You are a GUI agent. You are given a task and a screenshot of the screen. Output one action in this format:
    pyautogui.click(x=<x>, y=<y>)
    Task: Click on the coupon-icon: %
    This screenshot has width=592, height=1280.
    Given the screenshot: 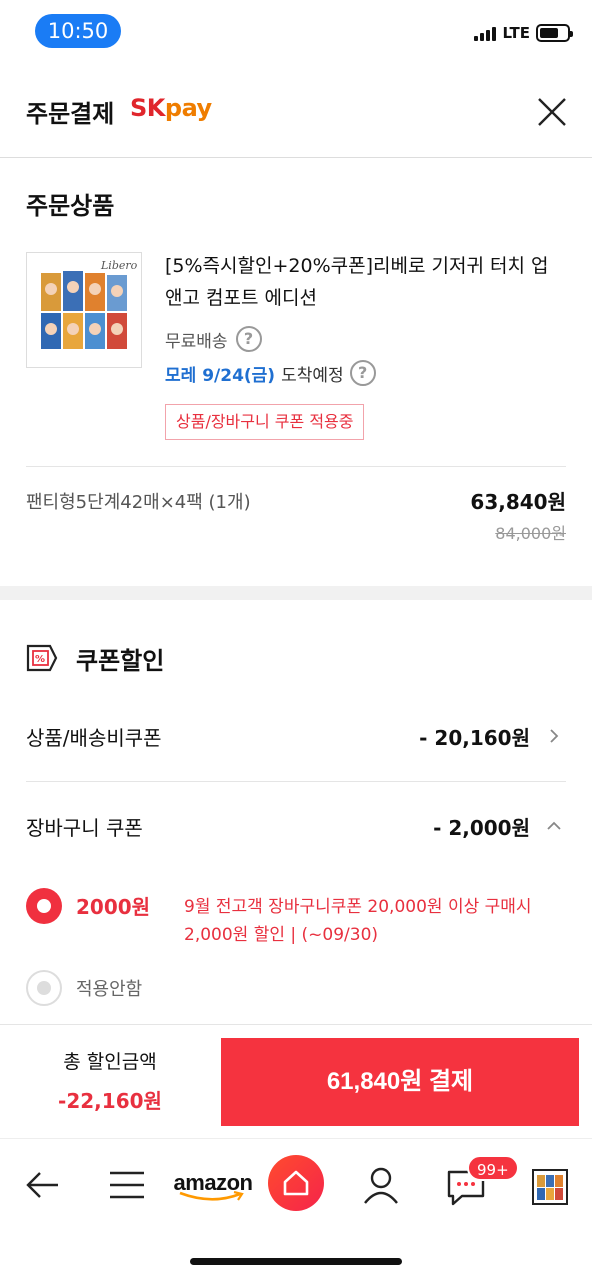 What is the action you would take?
    pyautogui.click(x=42, y=658)
    